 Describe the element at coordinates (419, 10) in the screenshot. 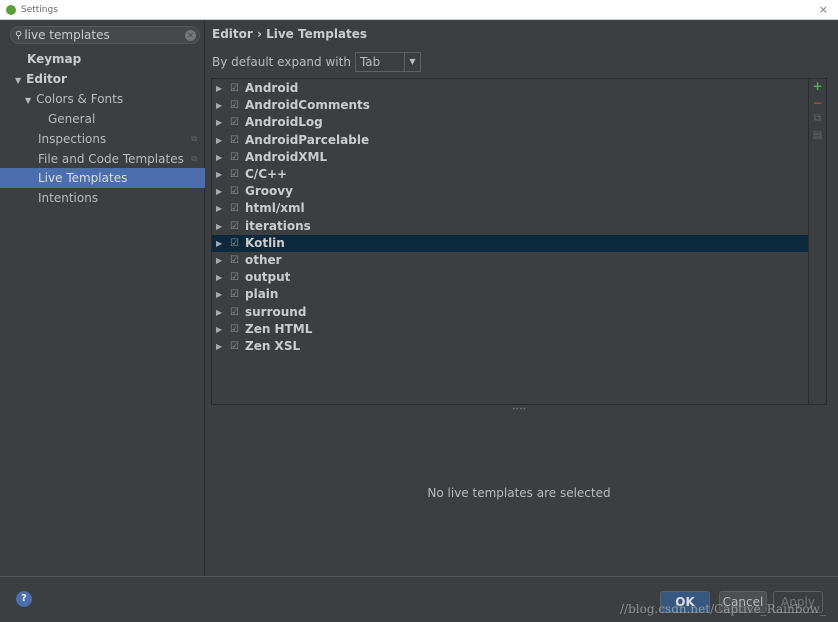

I see `title-bar: Settings ×` at that location.